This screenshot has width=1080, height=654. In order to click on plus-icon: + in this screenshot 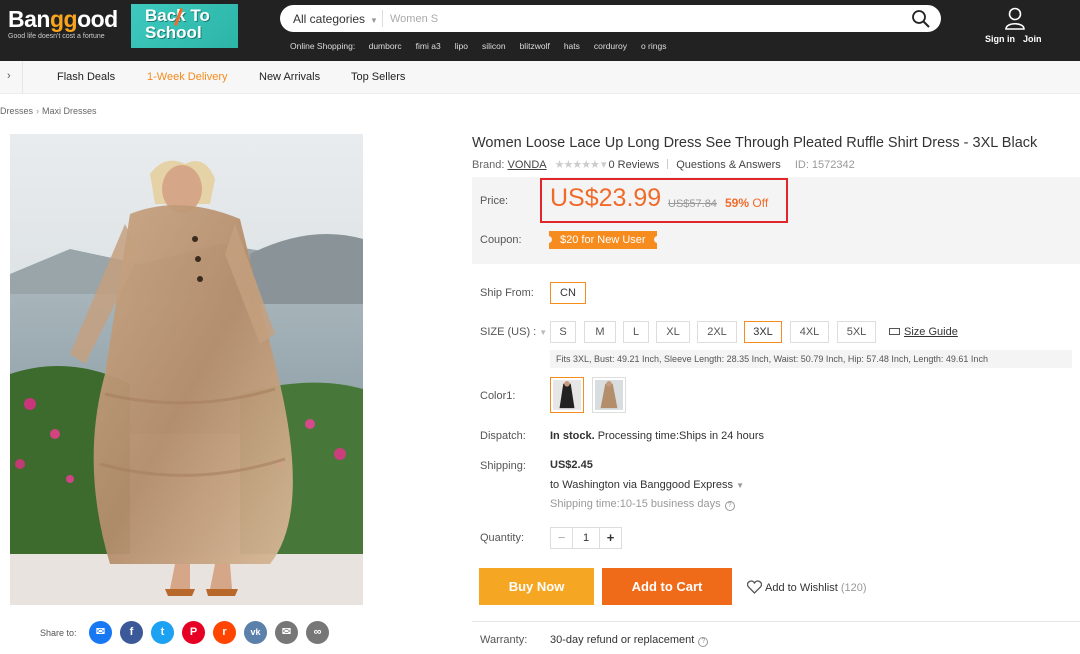, I will do `click(610, 538)`.